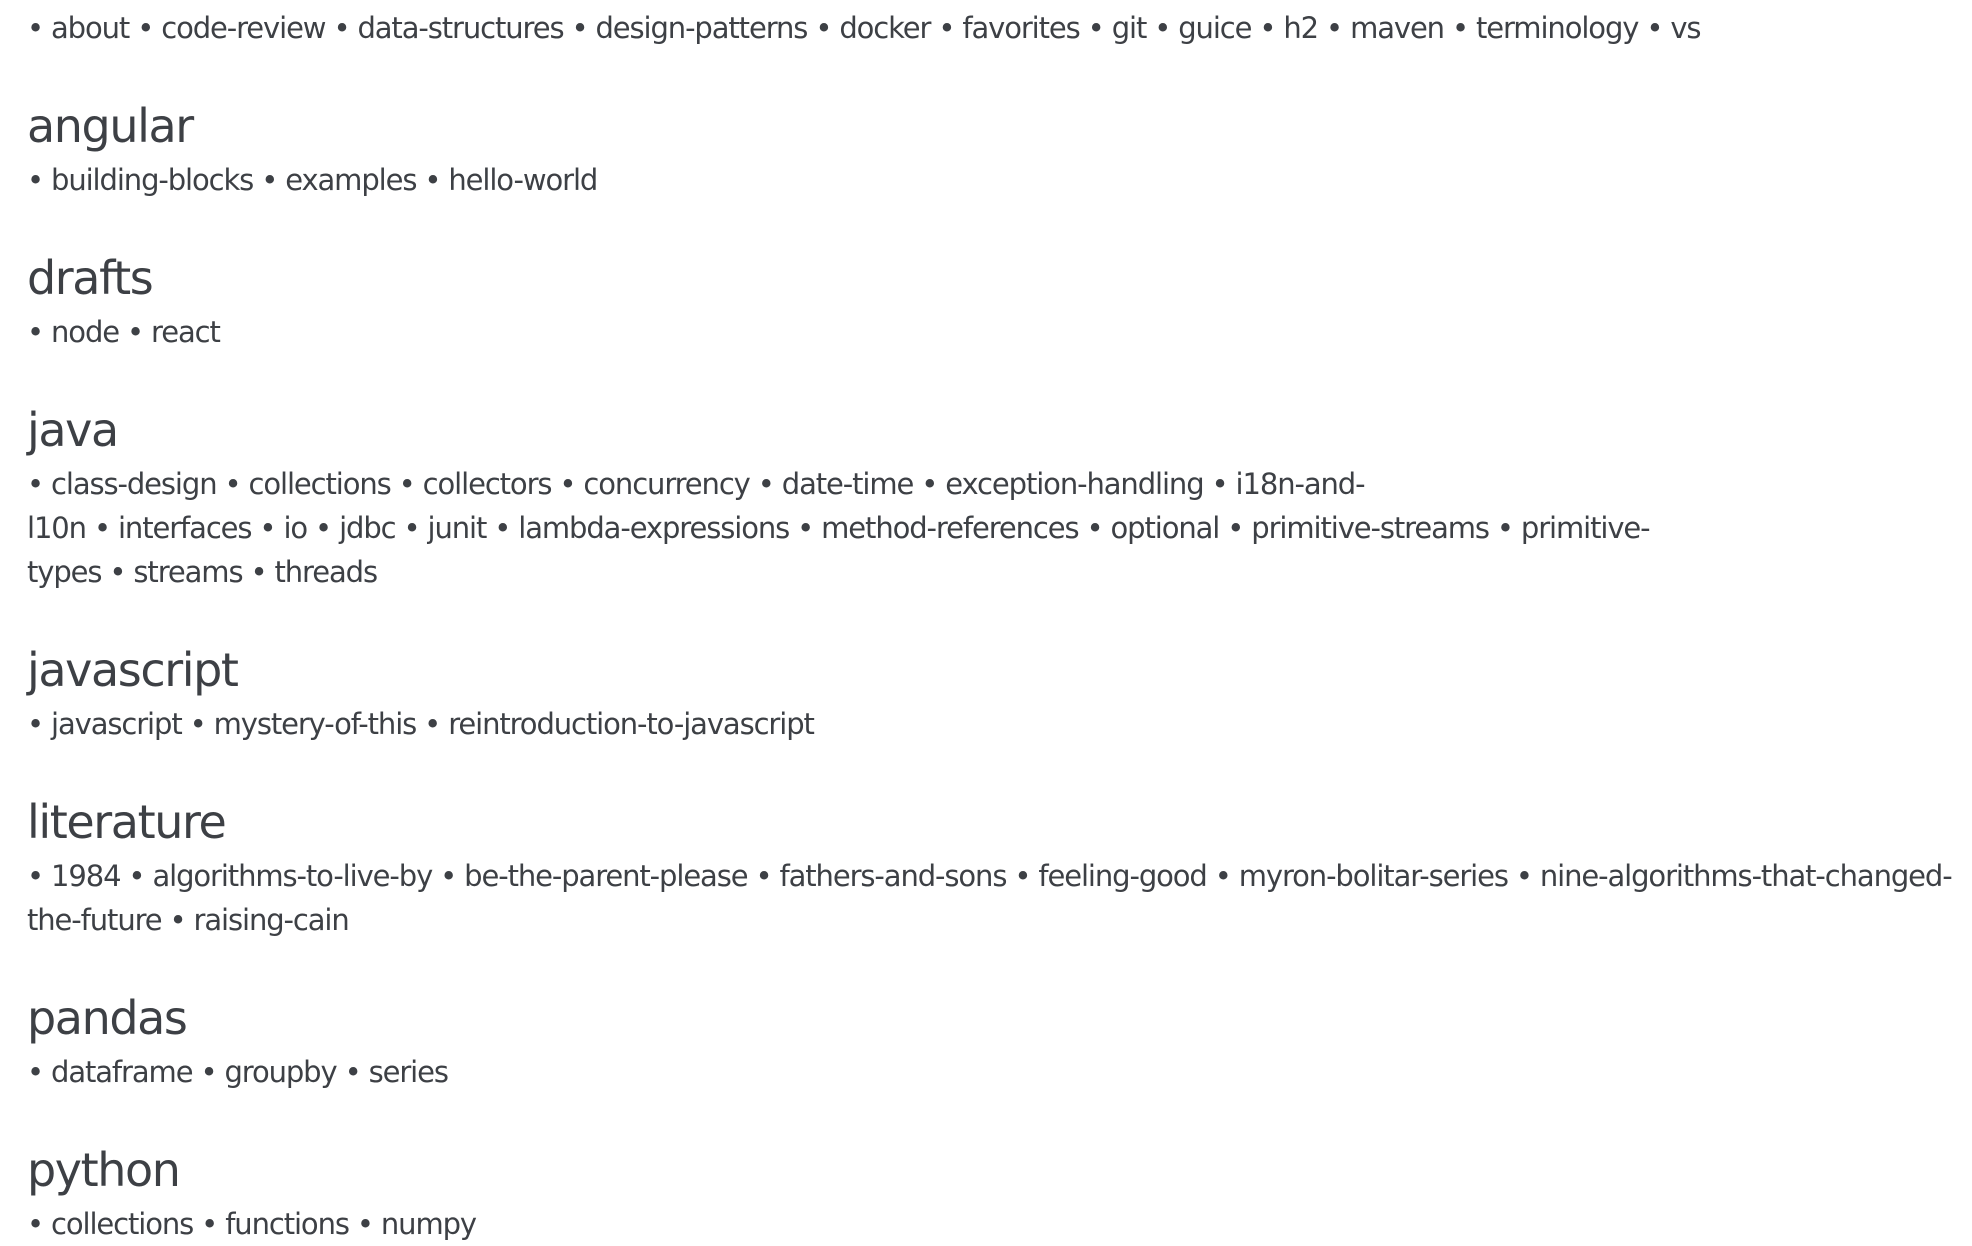 This screenshot has height=1246, width=1972. Describe the element at coordinates (295, 528) in the screenshot. I see `tag-link-io: io` at that location.